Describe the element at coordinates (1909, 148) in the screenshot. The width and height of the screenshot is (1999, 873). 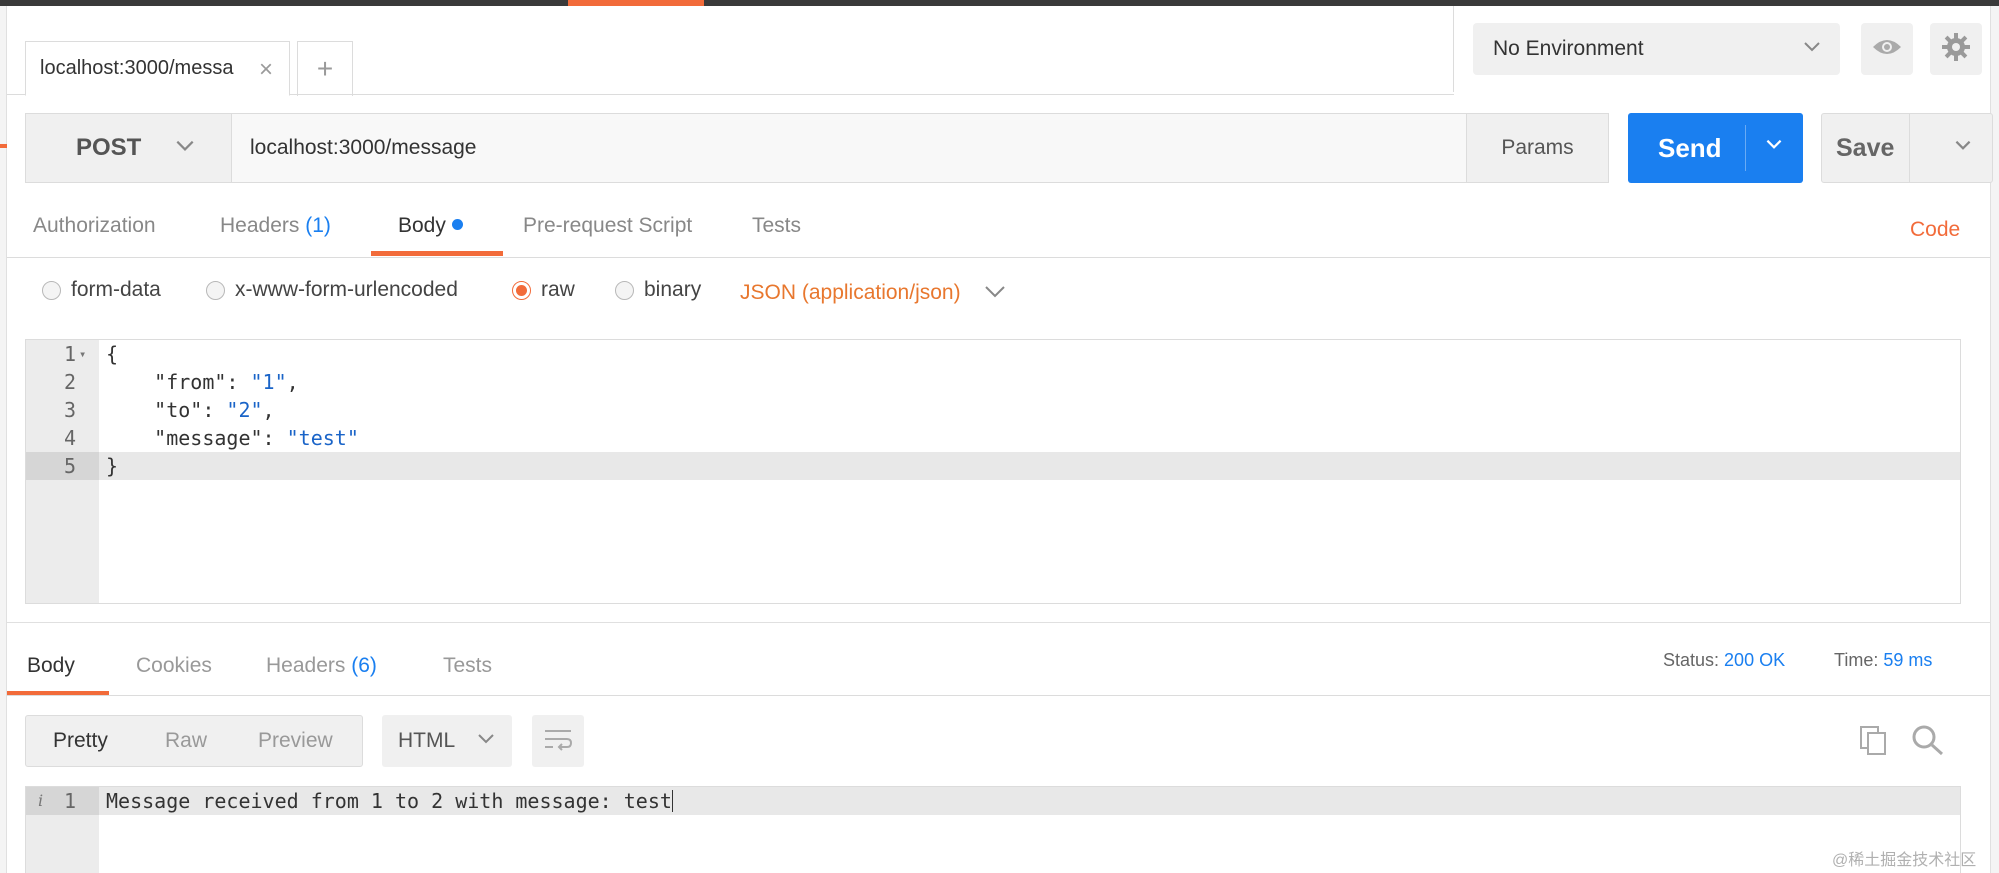
I see `save-button-divider` at that location.